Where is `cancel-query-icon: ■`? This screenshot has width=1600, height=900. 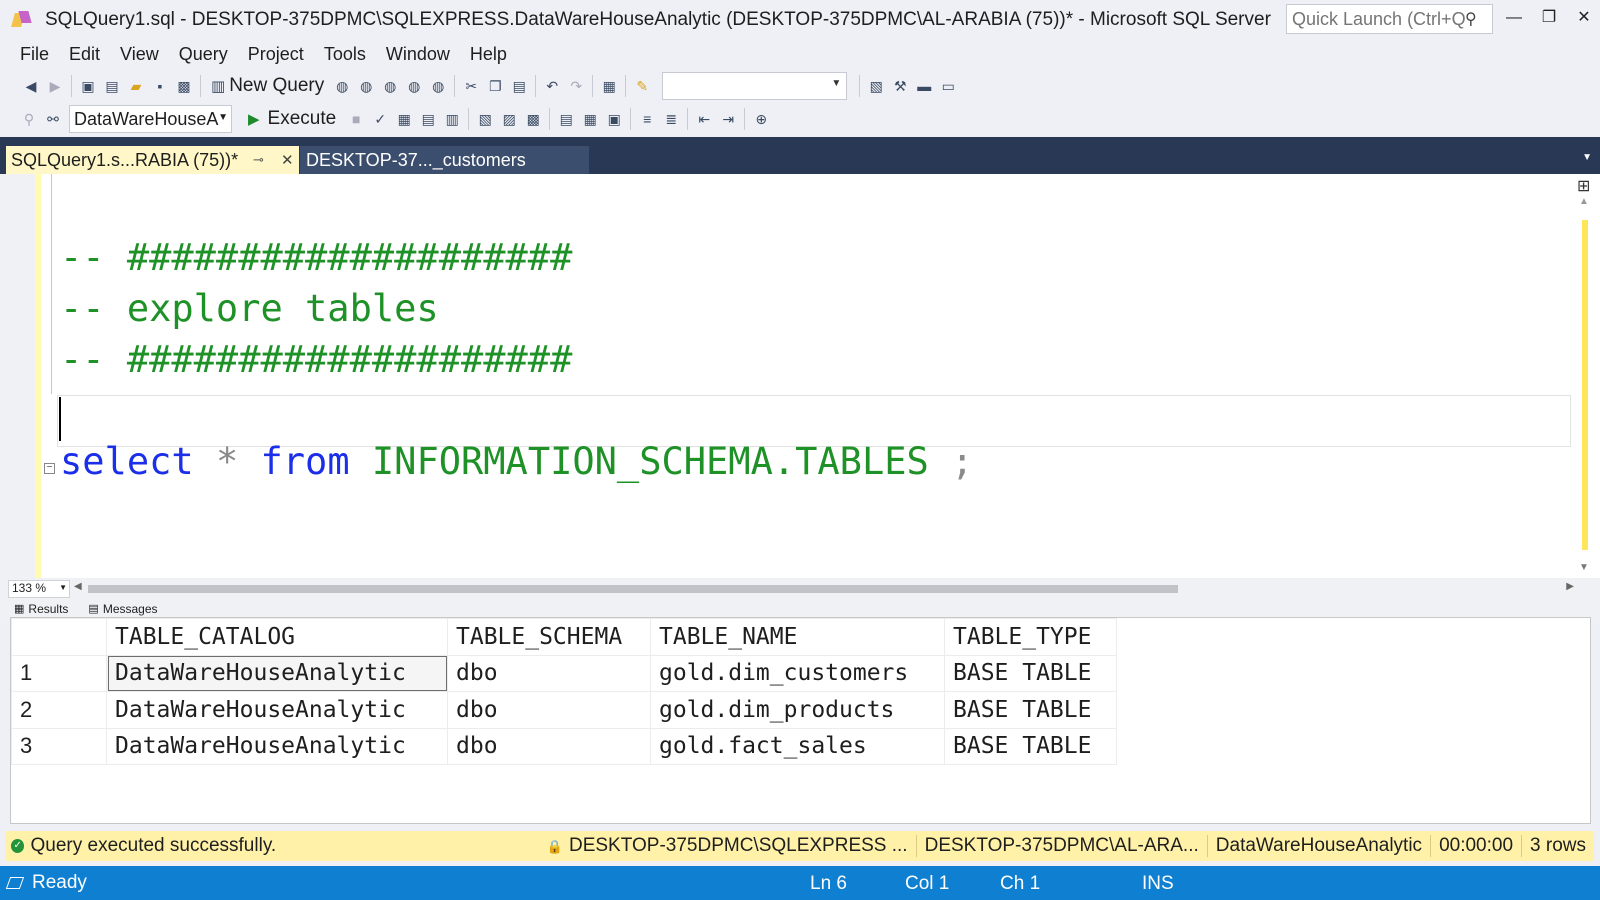
cancel-query-icon: ■ is located at coordinates (356, 119).